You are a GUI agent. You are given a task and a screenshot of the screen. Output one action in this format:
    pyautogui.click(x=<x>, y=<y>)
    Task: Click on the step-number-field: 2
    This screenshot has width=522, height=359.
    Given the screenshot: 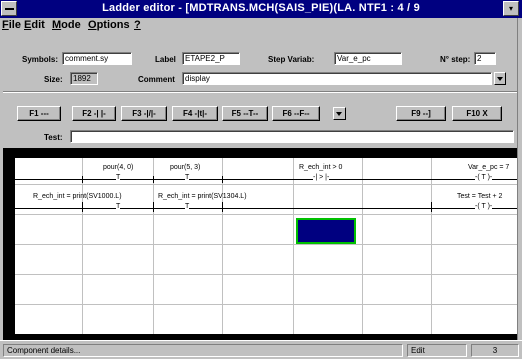 What is the action you would take?
    pyautogui.click(x=485, y=58)
    